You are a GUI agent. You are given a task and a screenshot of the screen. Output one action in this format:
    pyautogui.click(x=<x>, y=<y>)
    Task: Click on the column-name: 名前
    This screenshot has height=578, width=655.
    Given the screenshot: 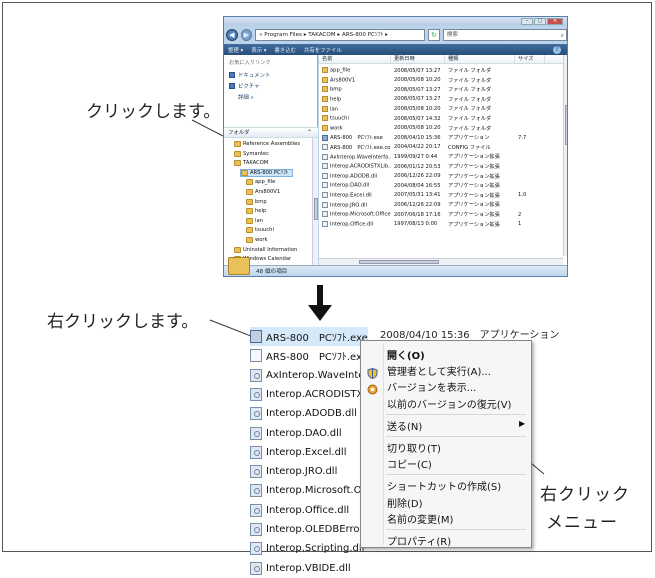 What is the action you would take?
    pyautogui.click(x=355, y=59)
    